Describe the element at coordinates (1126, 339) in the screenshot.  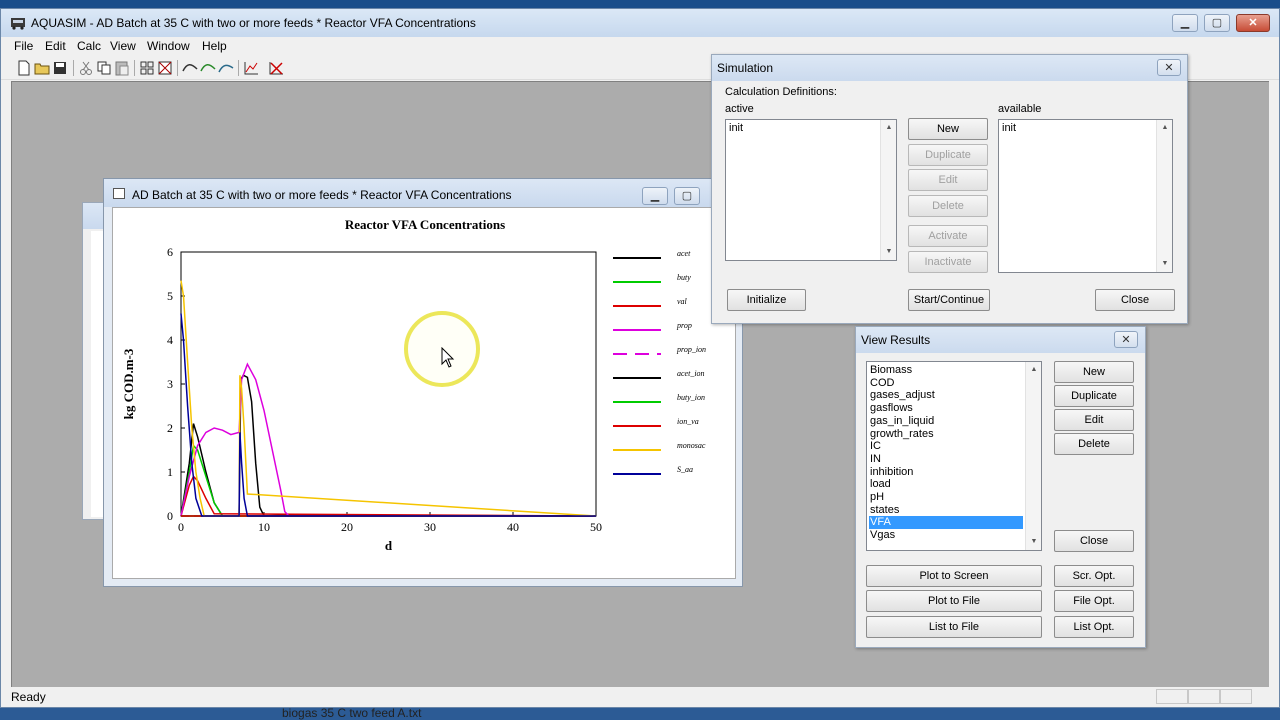
I see `view-results-close-icon-button: ✕` at that location.